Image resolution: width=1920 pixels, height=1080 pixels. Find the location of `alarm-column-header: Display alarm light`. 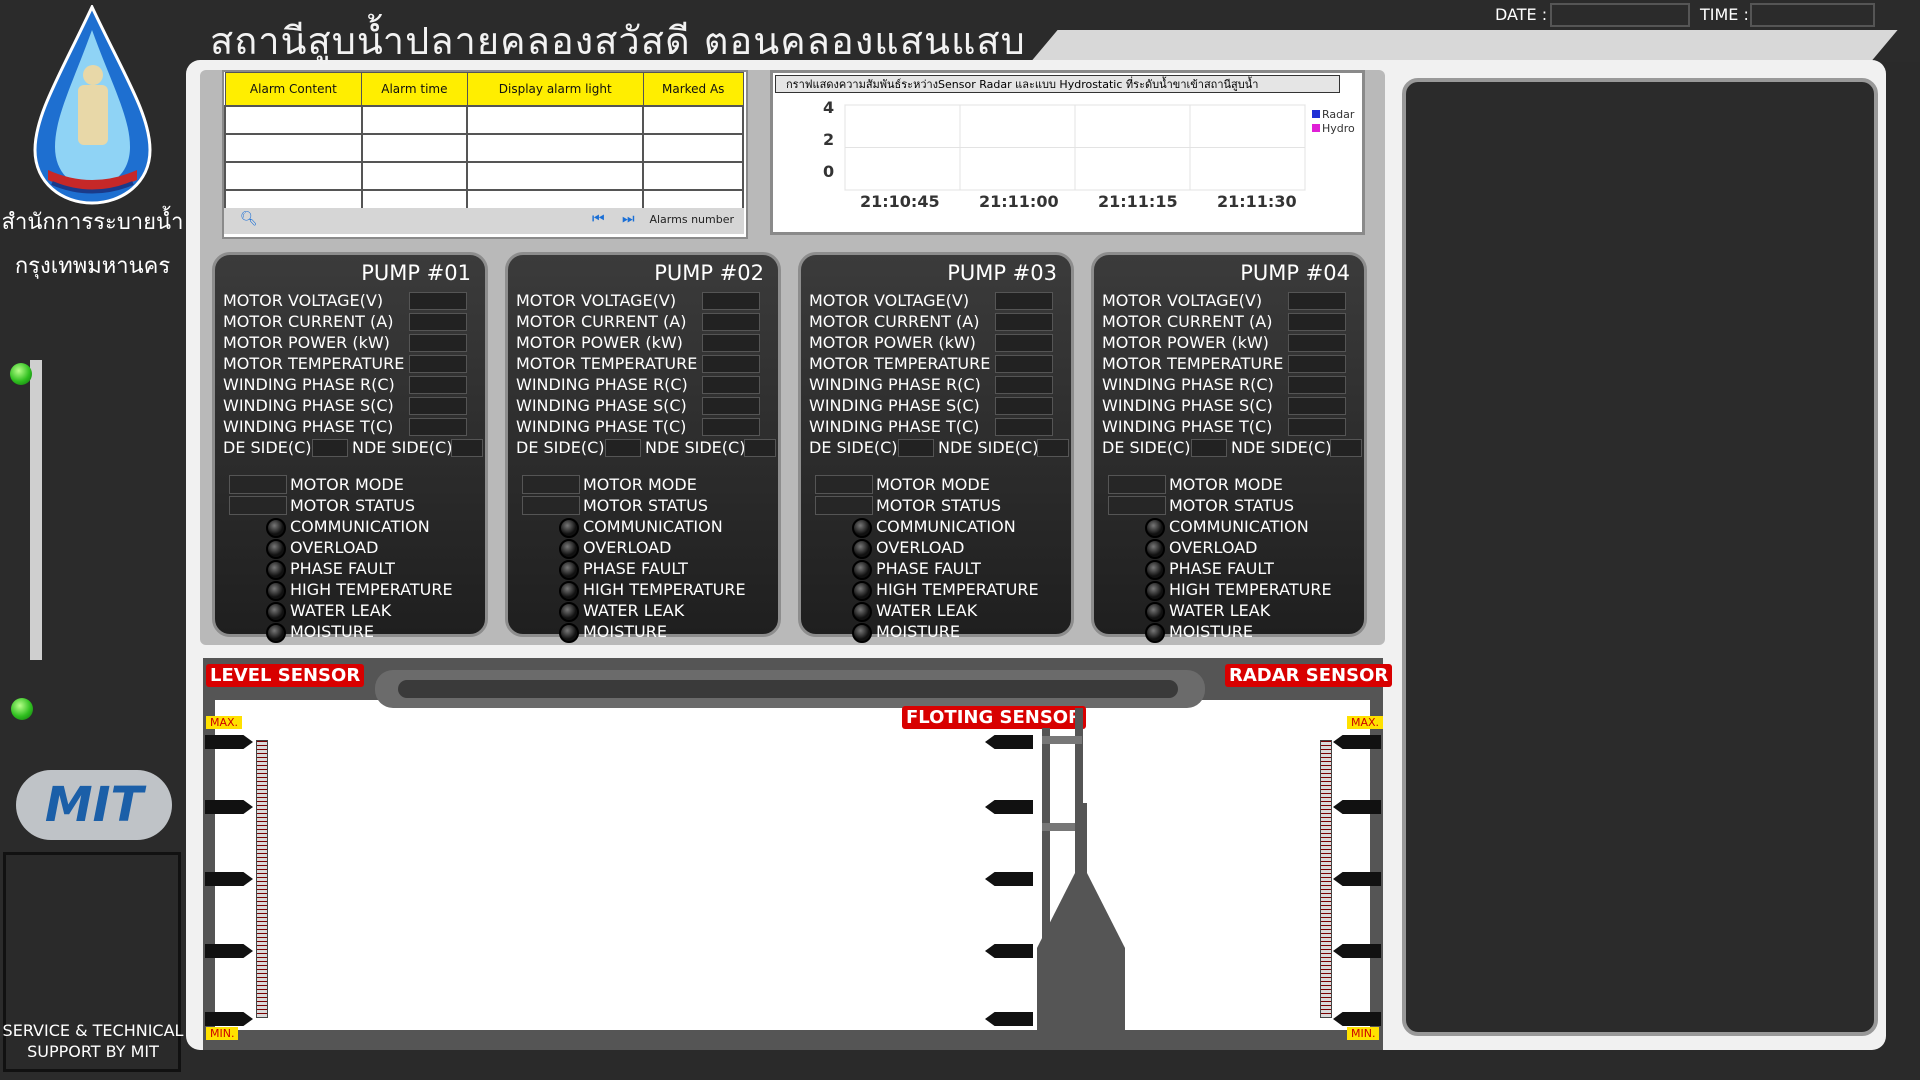

alarm-column-header: Display alarm light is located at coordinates (555, 89).